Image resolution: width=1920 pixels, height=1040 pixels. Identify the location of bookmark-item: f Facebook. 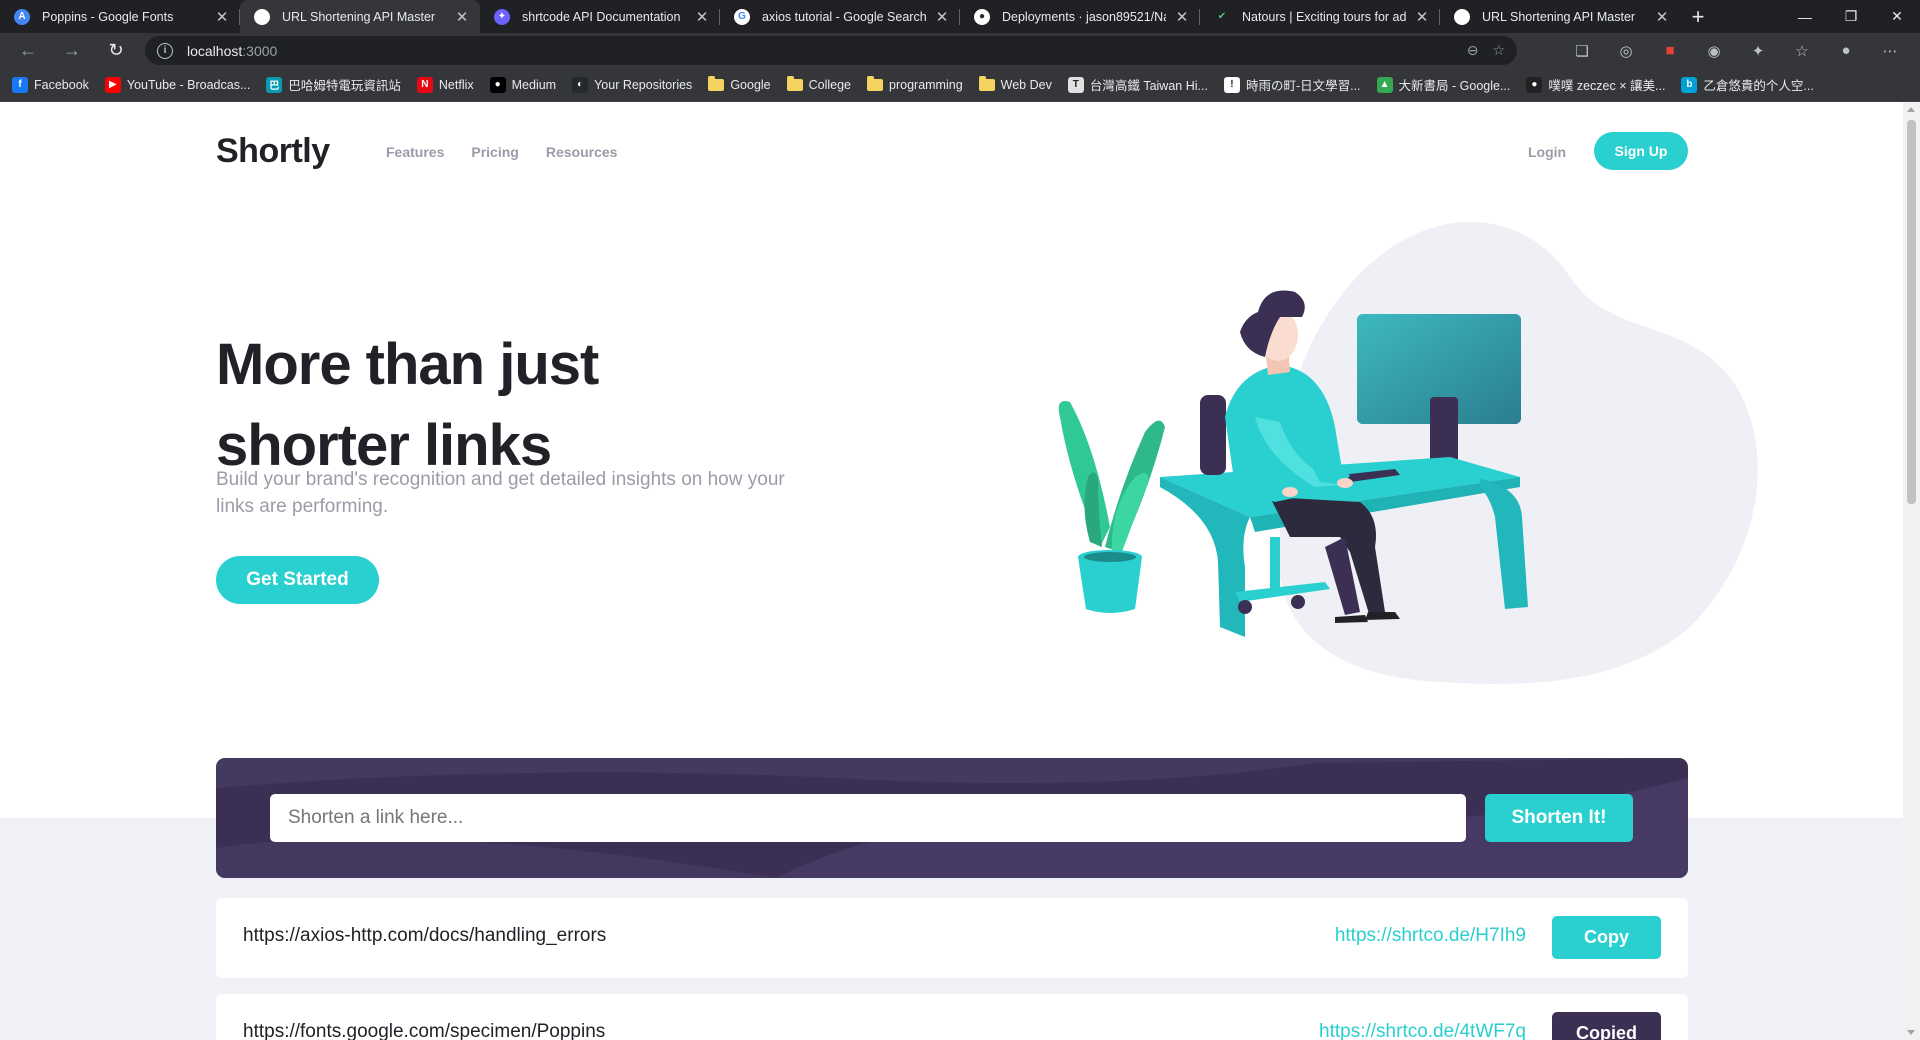
(50, 84).